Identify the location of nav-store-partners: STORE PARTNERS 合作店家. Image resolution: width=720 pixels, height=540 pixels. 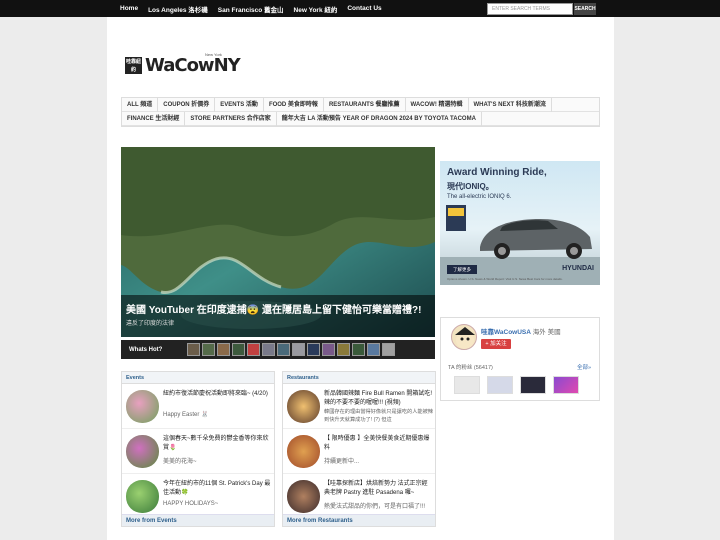
(231, 118).